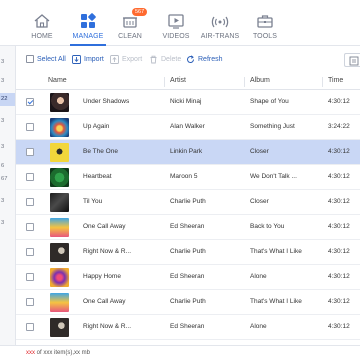 The image size is (360, 360). Describe the element at coordinates (88, 20) in the screenshot. I see `manage-icon` at that location.